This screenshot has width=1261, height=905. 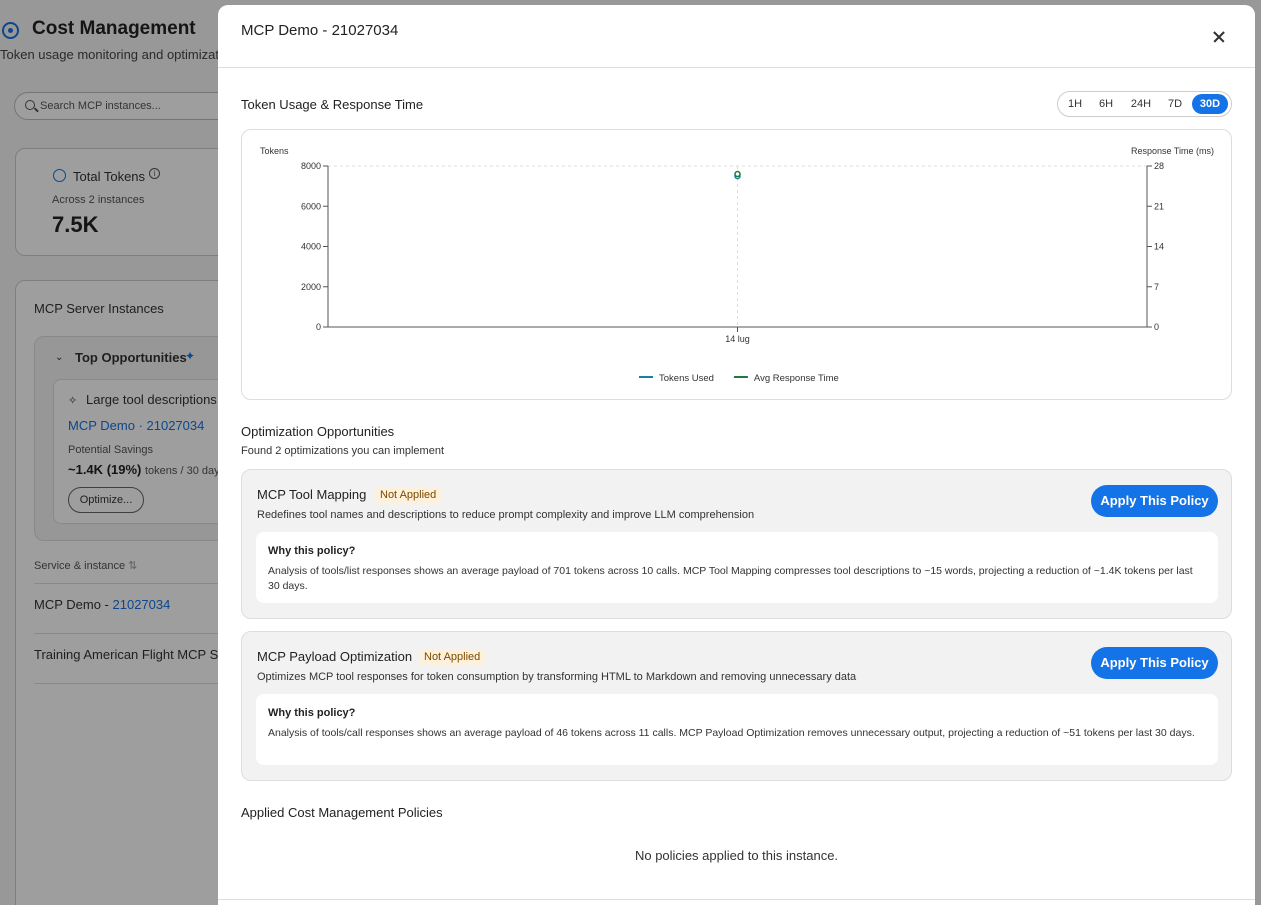 What do you see at coordinates (1159, 166) in the screenshot?
I see `y2-tick-label: 28` at bounding box center [1159, 166].